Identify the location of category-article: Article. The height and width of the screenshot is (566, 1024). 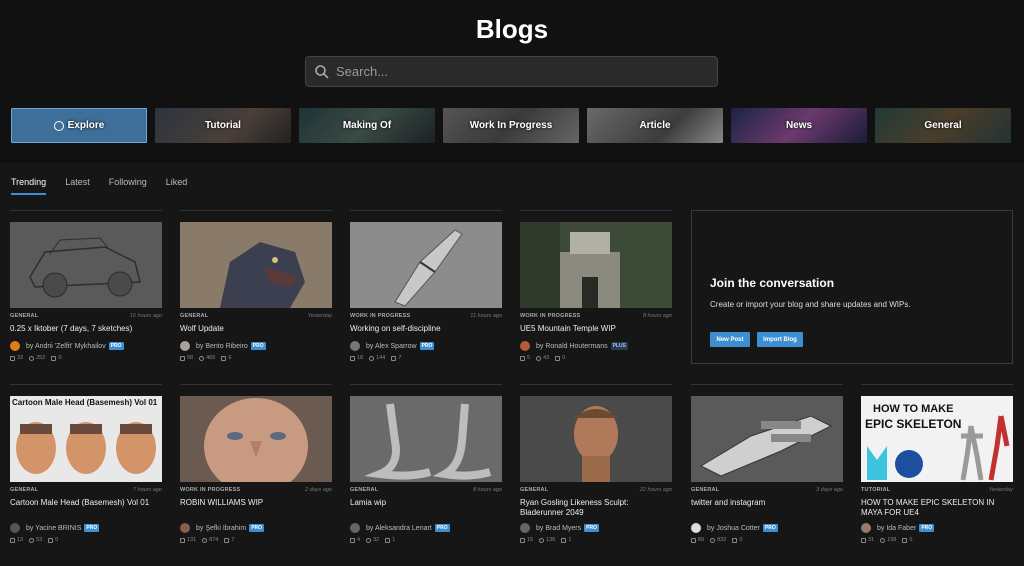
(655, 125).